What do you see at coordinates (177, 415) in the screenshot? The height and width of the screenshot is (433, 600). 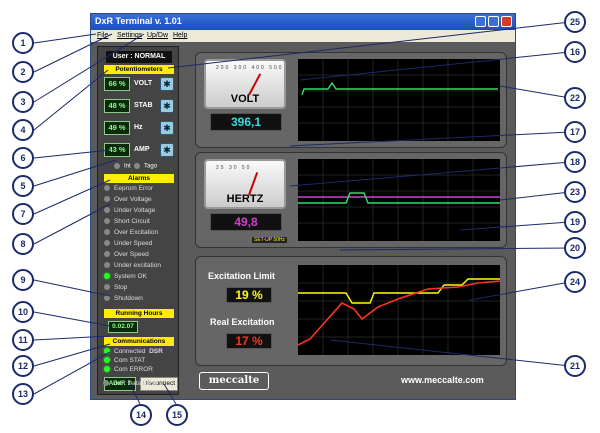 I see `callout-15: 15` at bounding box center [177, 415].